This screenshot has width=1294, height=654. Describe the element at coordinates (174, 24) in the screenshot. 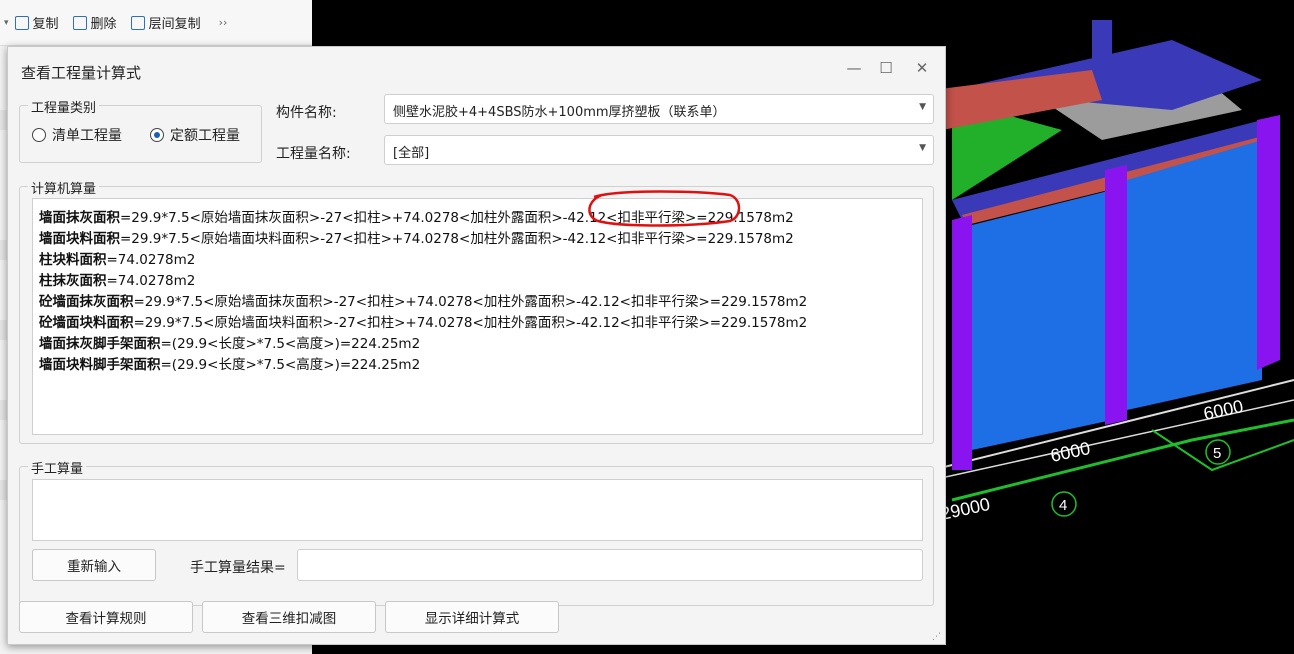

I see `floor-copy-label: 层间复制` at that location.